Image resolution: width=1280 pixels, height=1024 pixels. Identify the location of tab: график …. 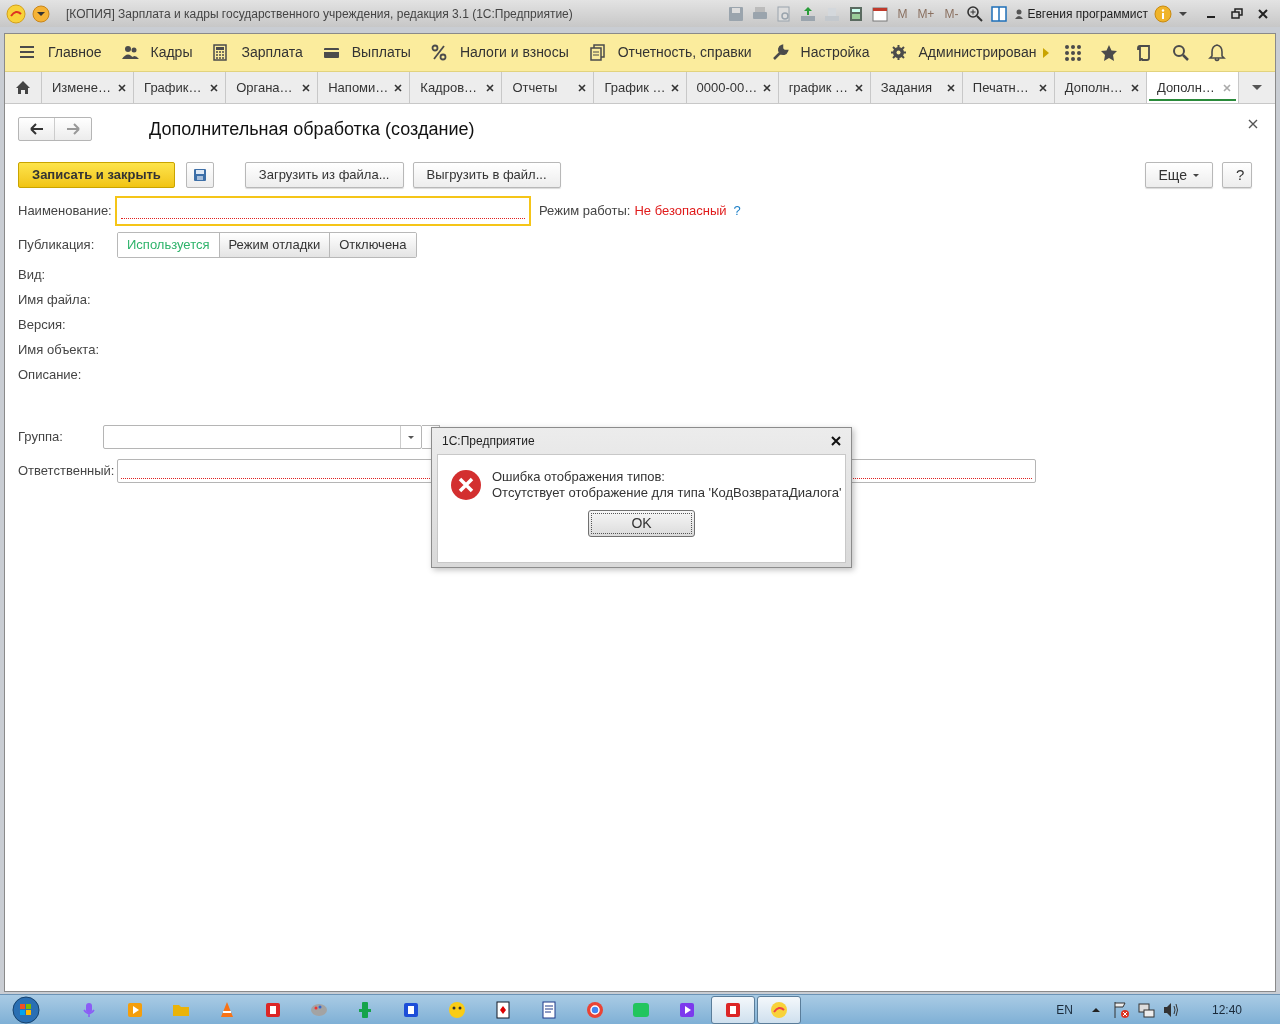
(824, 87).